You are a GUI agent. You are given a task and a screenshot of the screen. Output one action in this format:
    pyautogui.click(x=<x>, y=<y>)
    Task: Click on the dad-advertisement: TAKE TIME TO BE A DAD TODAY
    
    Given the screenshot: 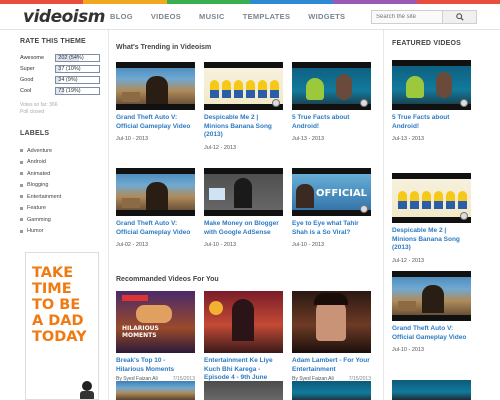 What is the action you would take?
    pyautogui.click(x=62, y=326)
    